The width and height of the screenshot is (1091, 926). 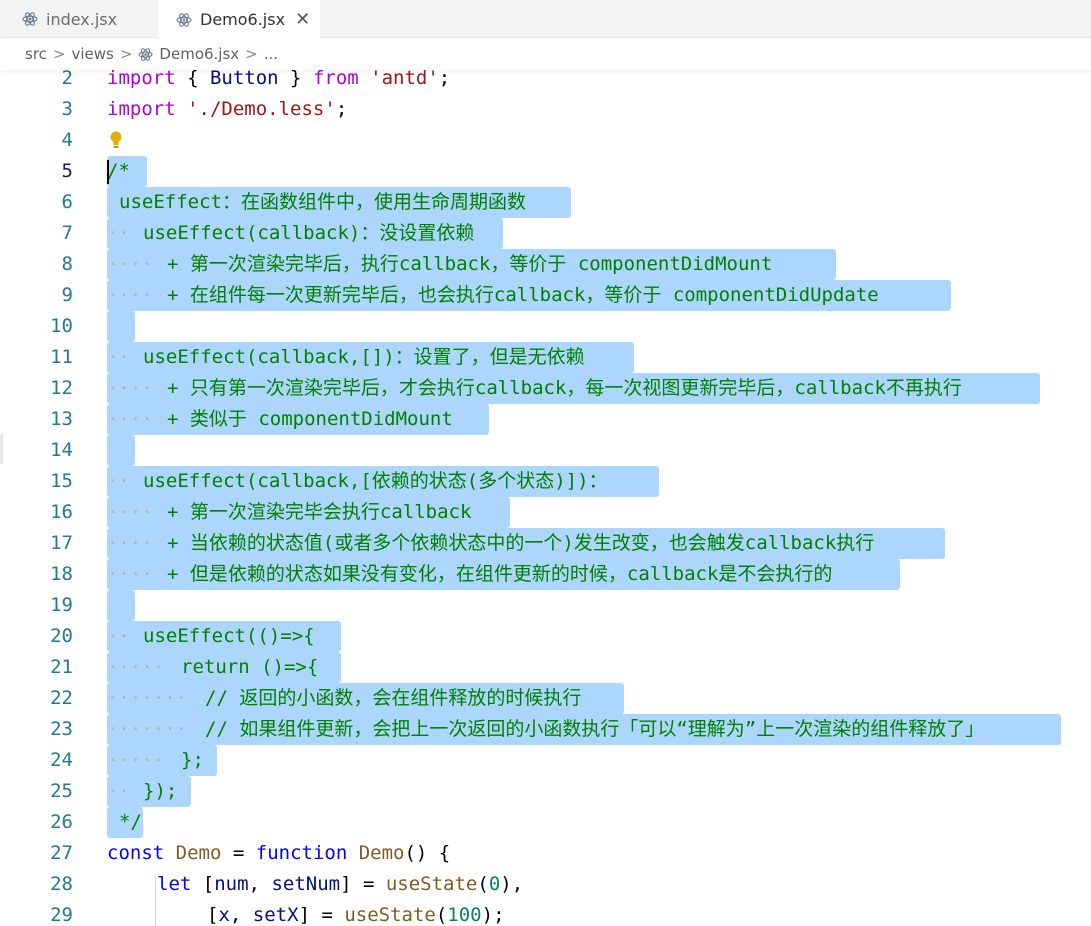 I want to click on line-number: 25, so click(x=61, y=791).